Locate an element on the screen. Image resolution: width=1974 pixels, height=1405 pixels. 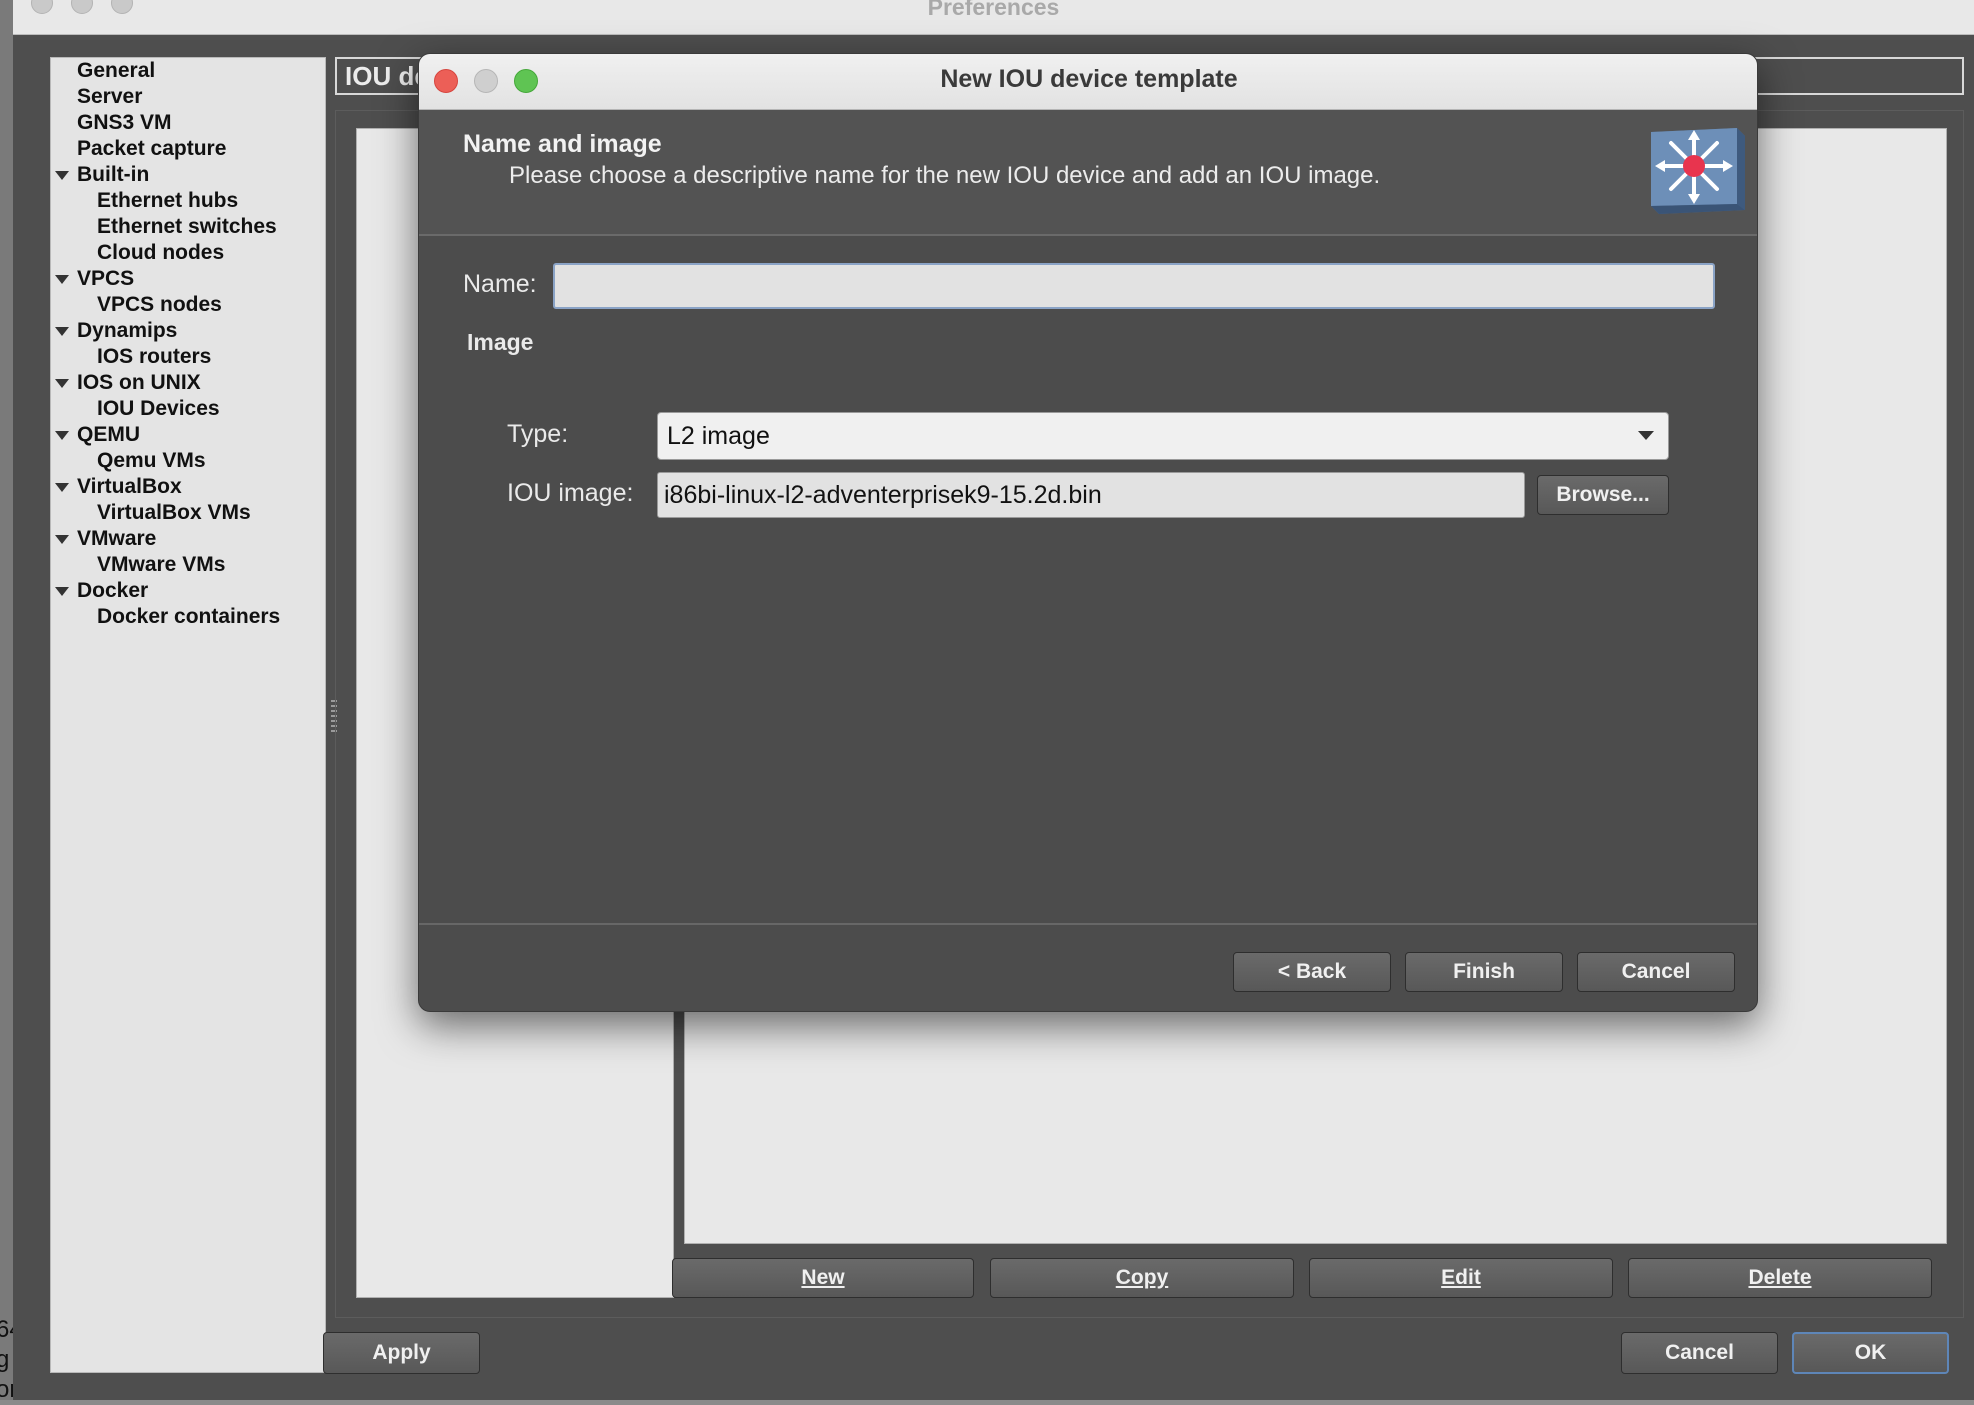
sidebar-item-ethernet-hubs: Ethernet hubs is located at coordinates (167, 201).